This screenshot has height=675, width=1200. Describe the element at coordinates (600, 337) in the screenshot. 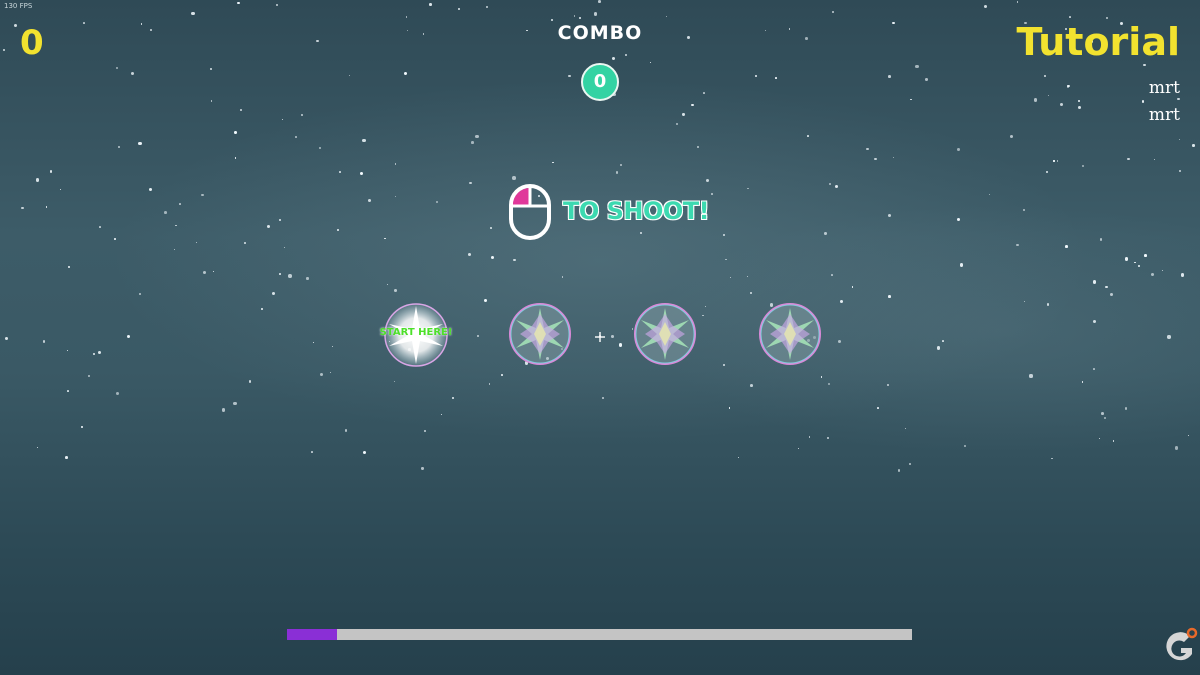

I see `crosshair-icon` at that location.